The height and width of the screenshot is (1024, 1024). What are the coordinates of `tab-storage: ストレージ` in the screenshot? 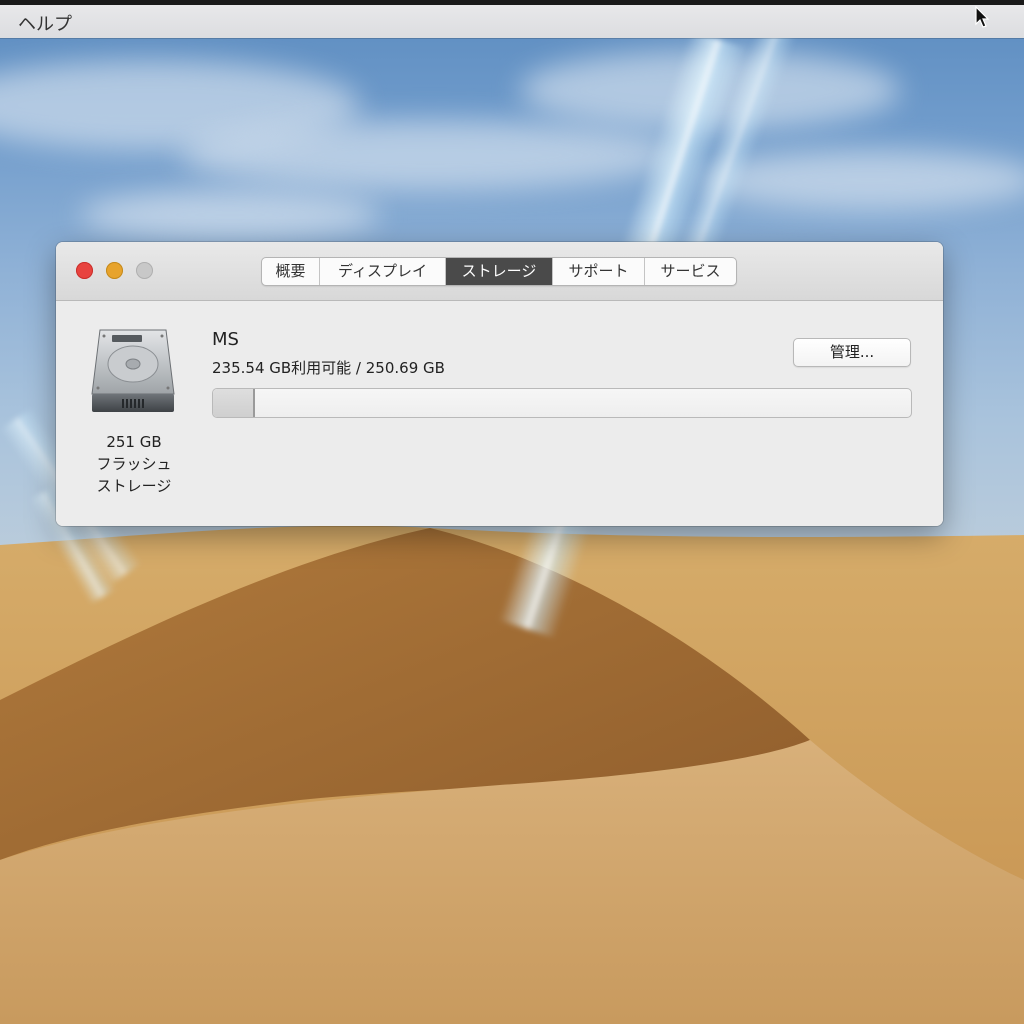 It's located at (499, 271).